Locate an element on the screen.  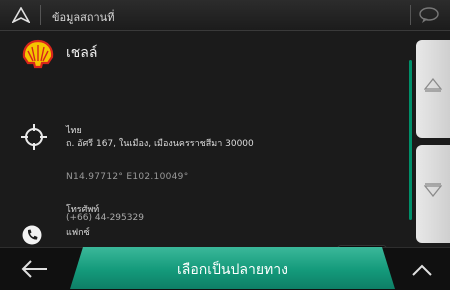
top-bar: ข้อมูลสถานที่ is located at coordinates (225, 15).